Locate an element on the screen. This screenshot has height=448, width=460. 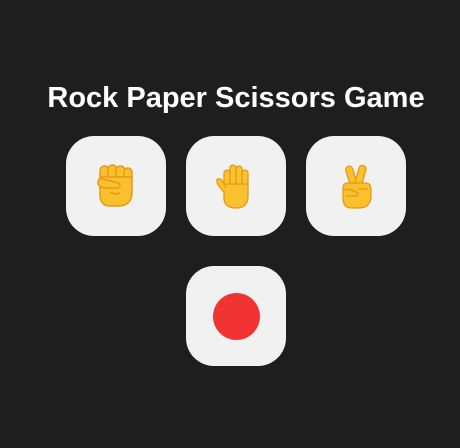
raised-hand-icon is located at coordinates (232, 186).